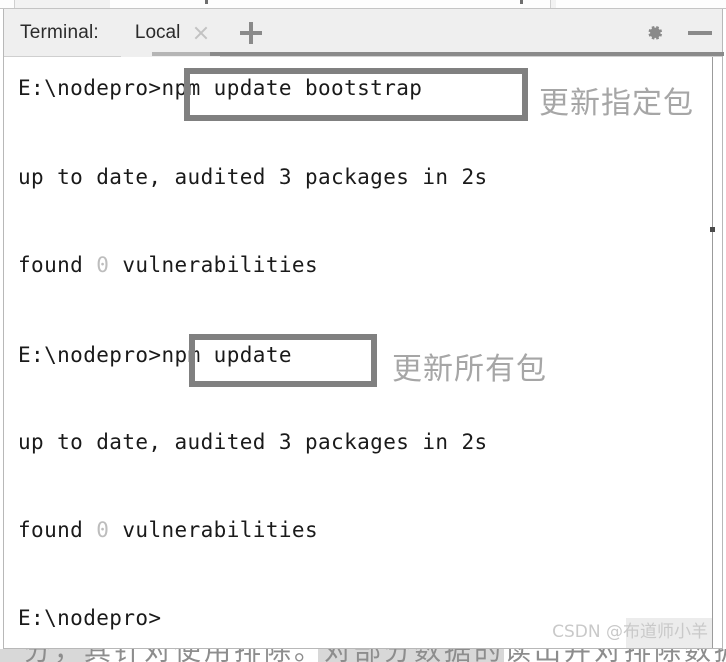  Describe the element at coordinates (712, 352) in the screenshot. I see `terminal-scrollbar` at that location.